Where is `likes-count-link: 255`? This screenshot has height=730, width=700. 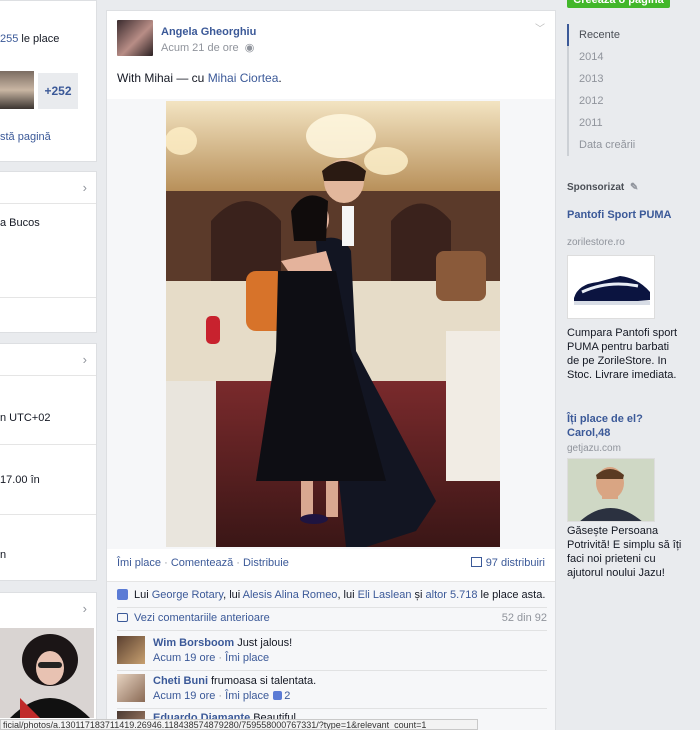
likes-count-link: 255 is located at coordinates (9, 39).